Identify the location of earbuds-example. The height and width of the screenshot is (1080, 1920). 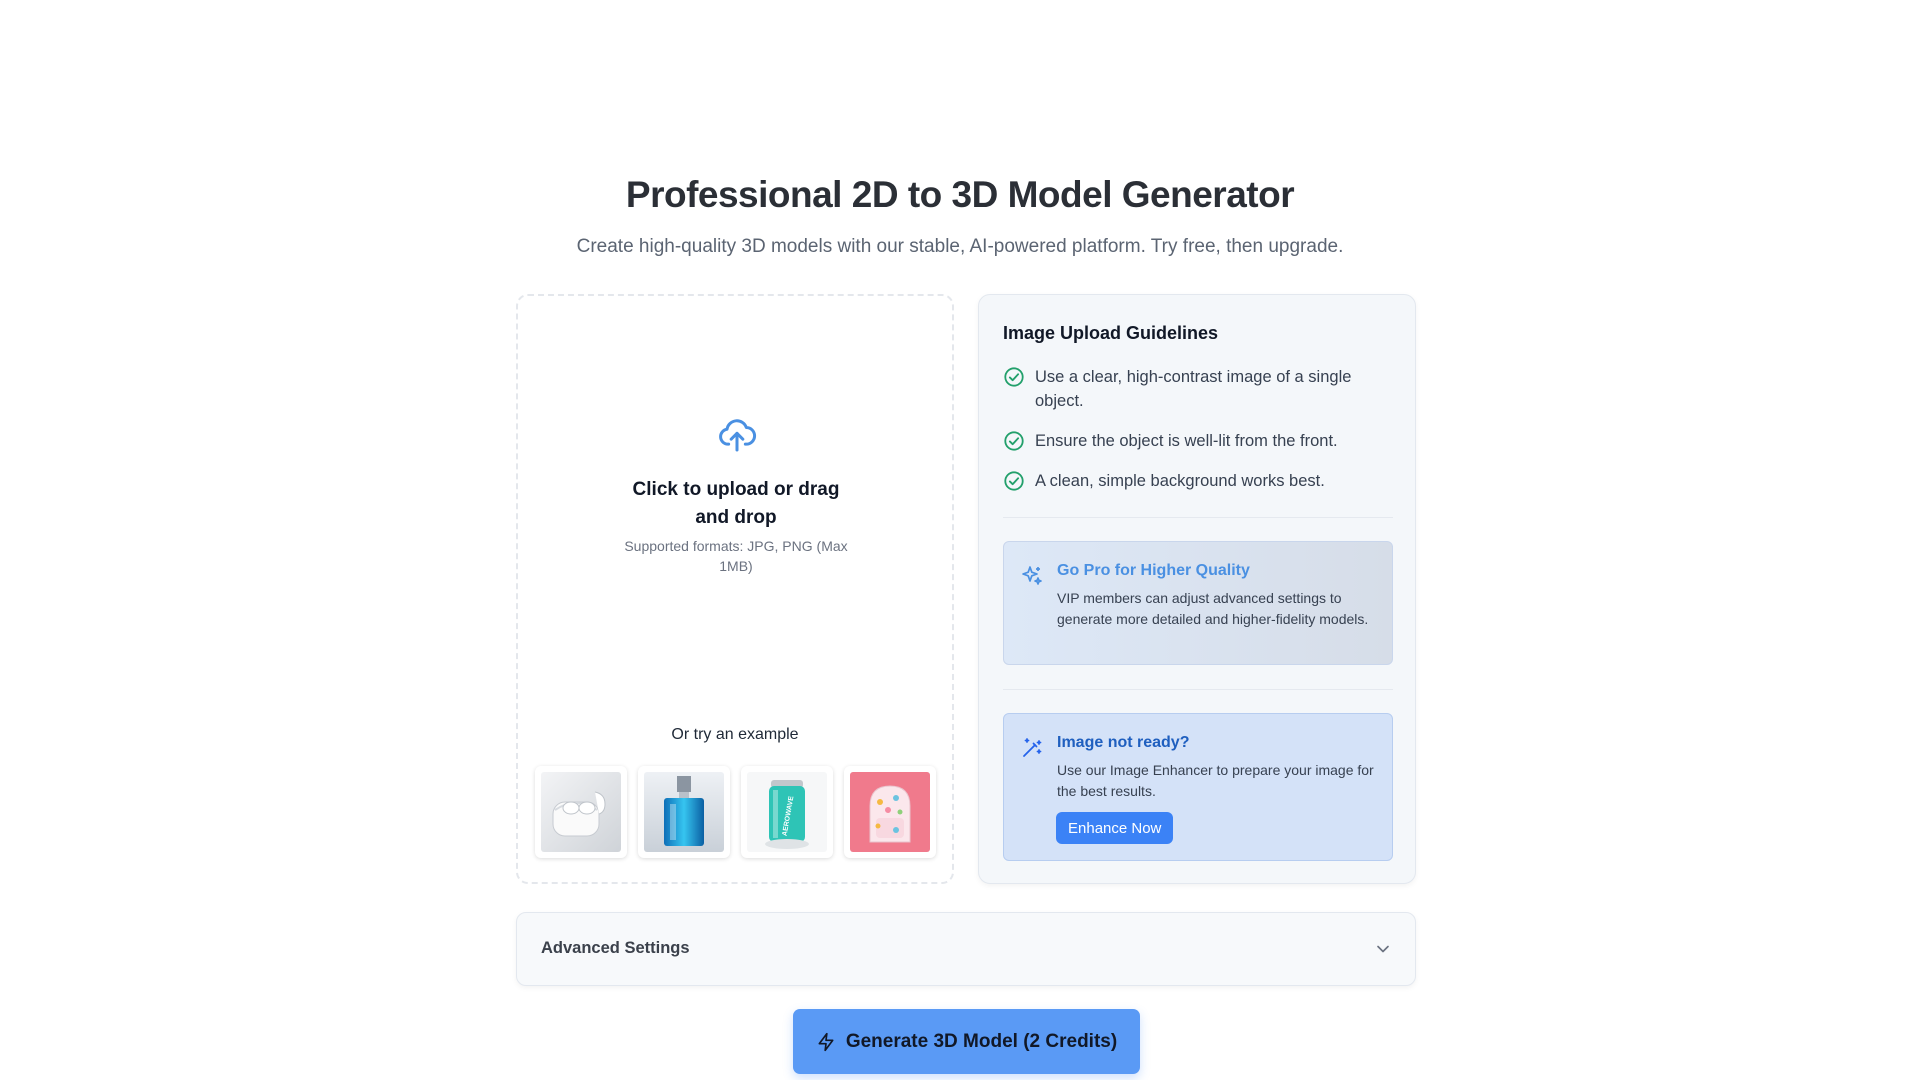
(581, 812).